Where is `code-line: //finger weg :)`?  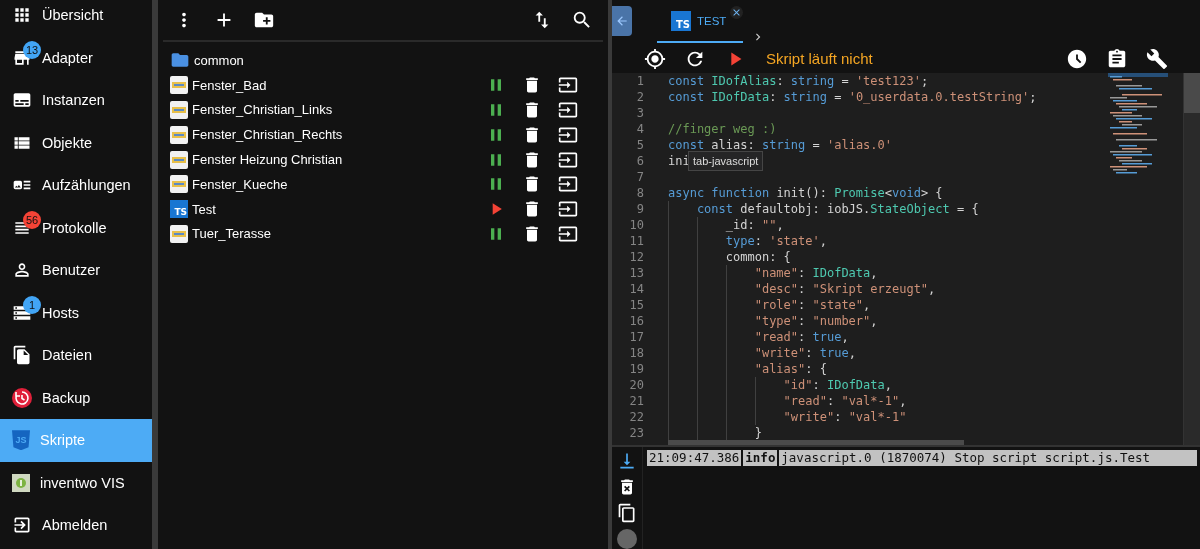 code-line: //finger weg :) is located at coordinates (722, 129).